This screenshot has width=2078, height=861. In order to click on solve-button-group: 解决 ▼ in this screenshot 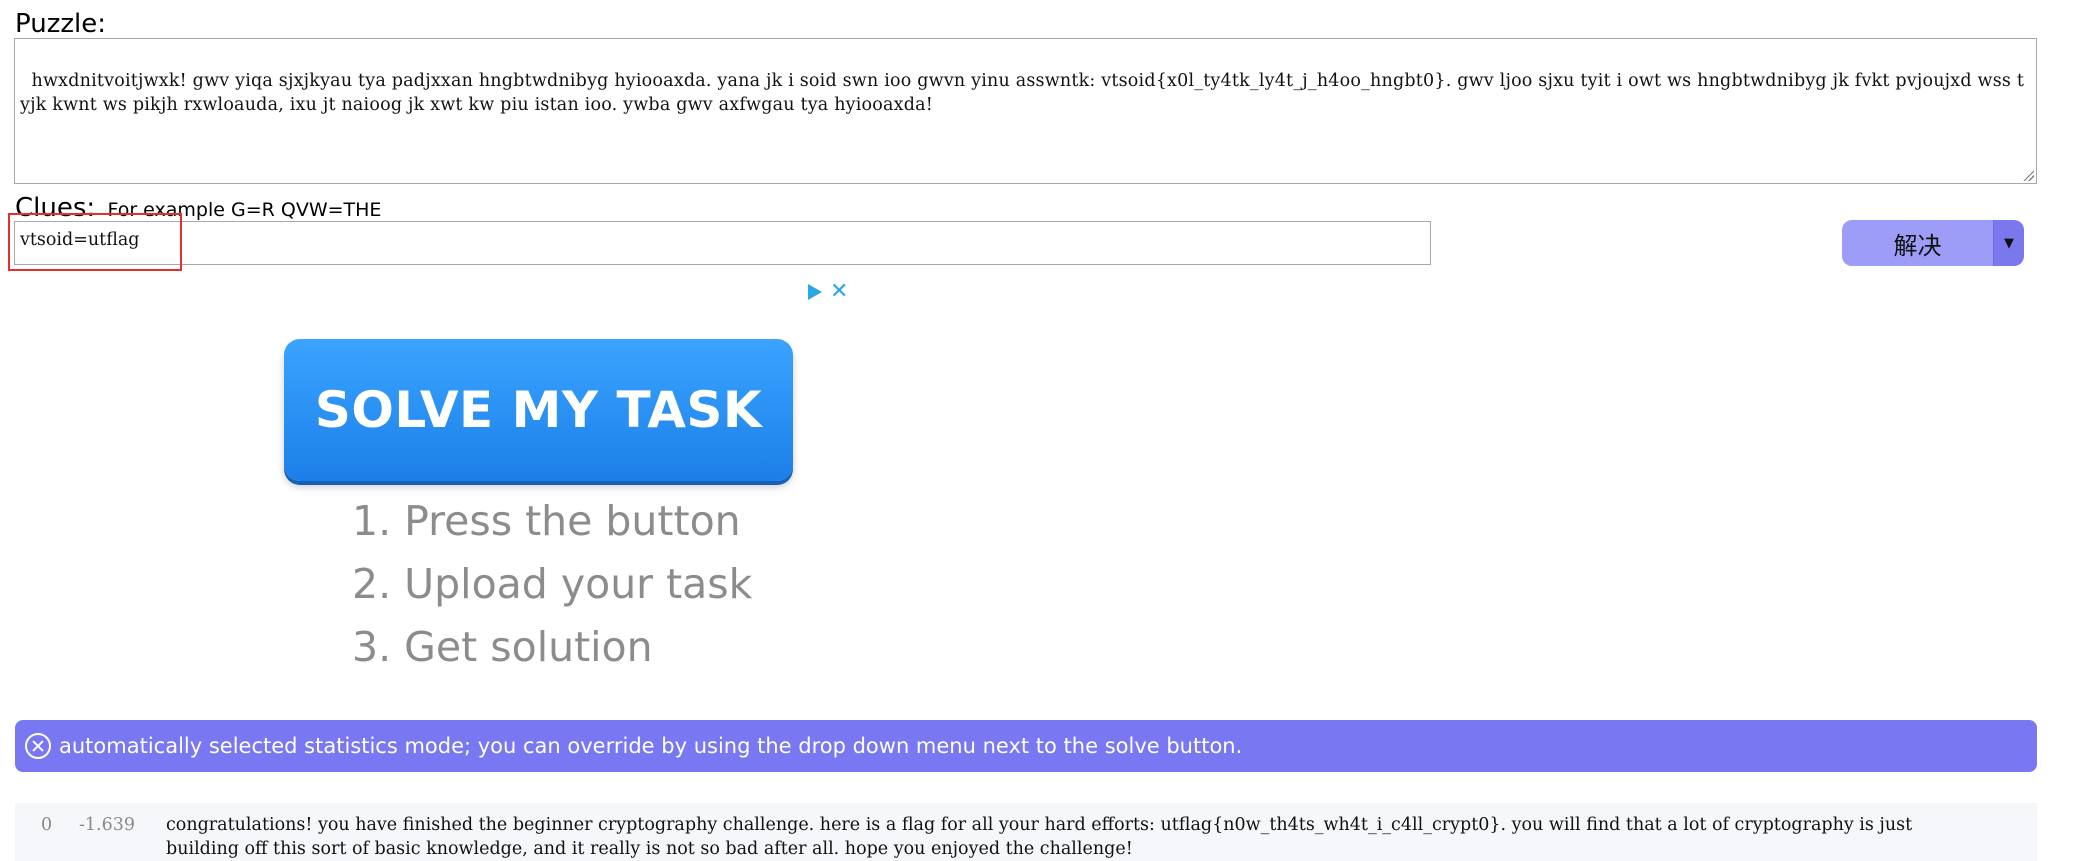, I will do `click(1933, 243)`.